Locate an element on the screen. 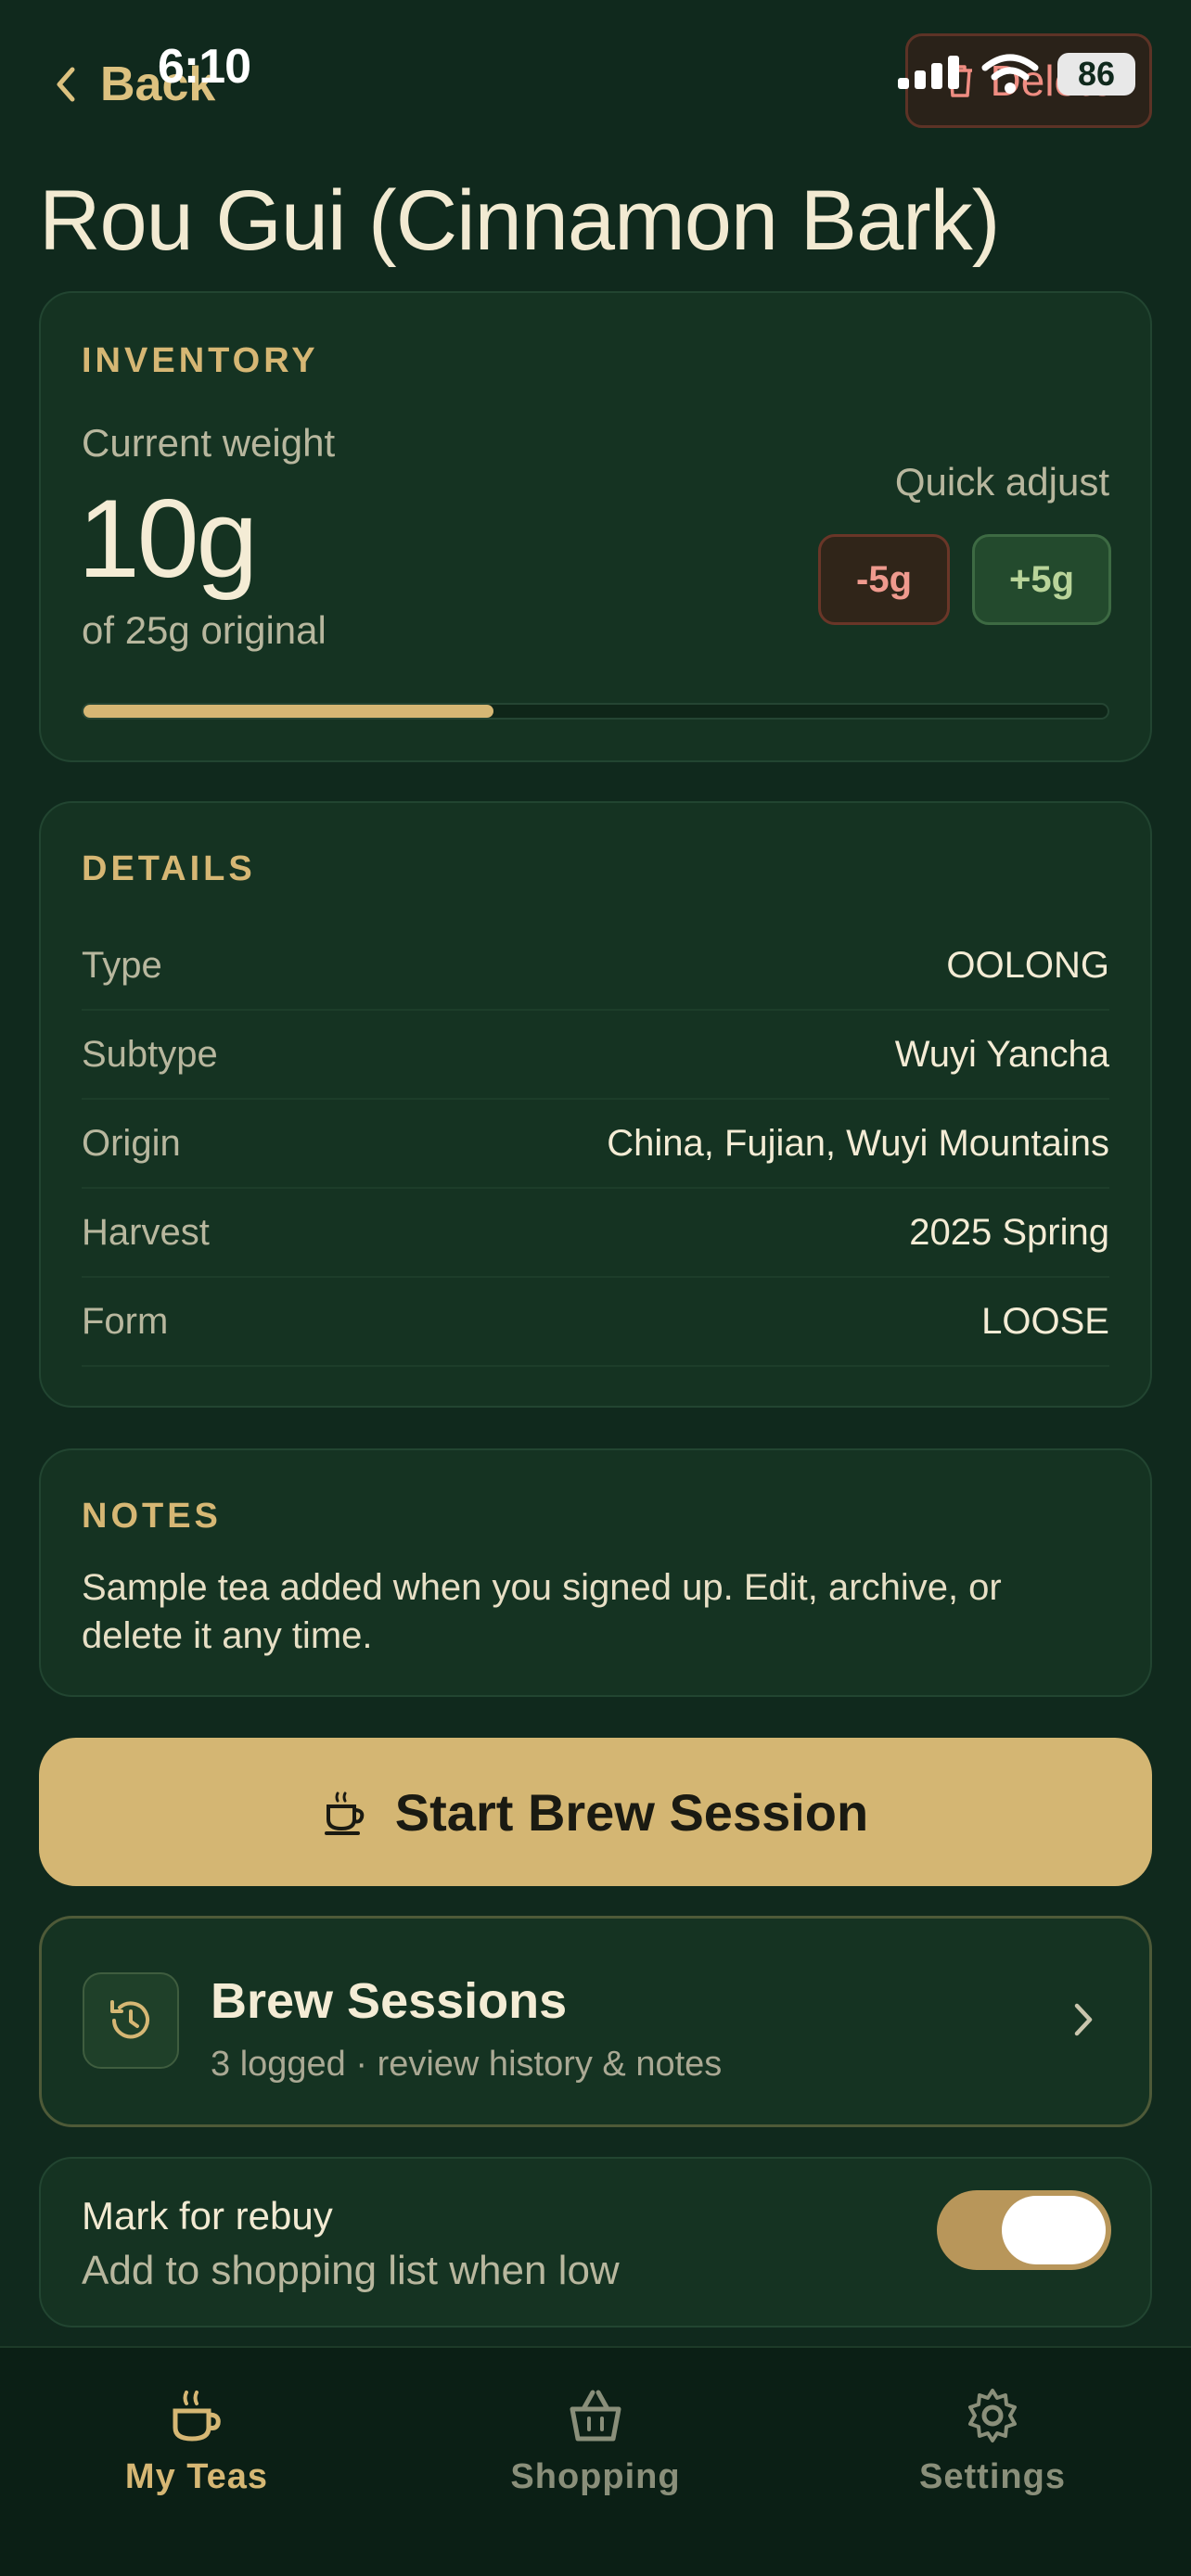 This screenshot has height=2576, width=1191. basket-icon is located at coordinates (595, 2416).